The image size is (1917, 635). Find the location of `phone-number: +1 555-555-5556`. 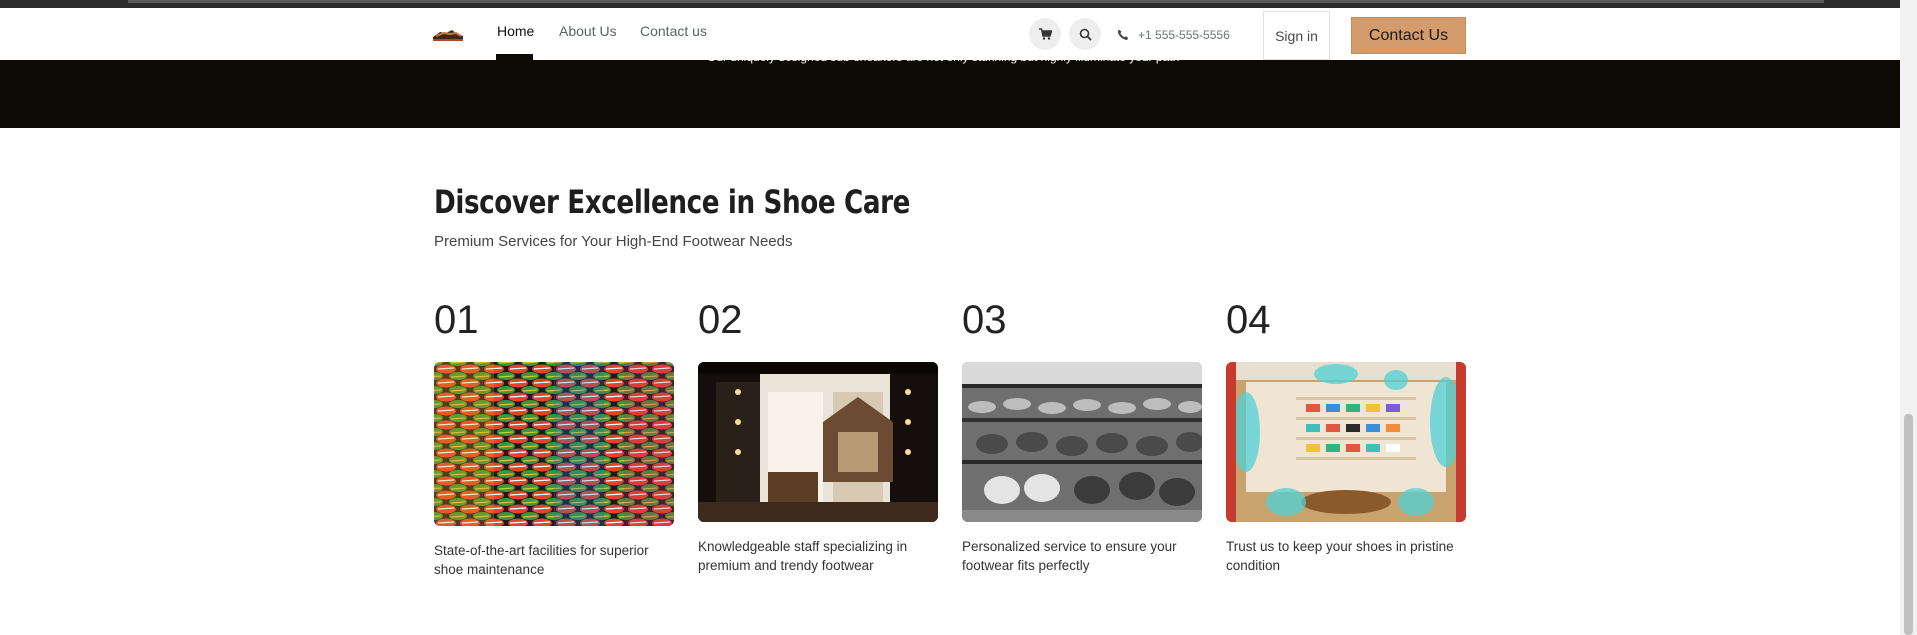

phone-number: +1 555-555-5556 is located at coordinates (1184, 35).